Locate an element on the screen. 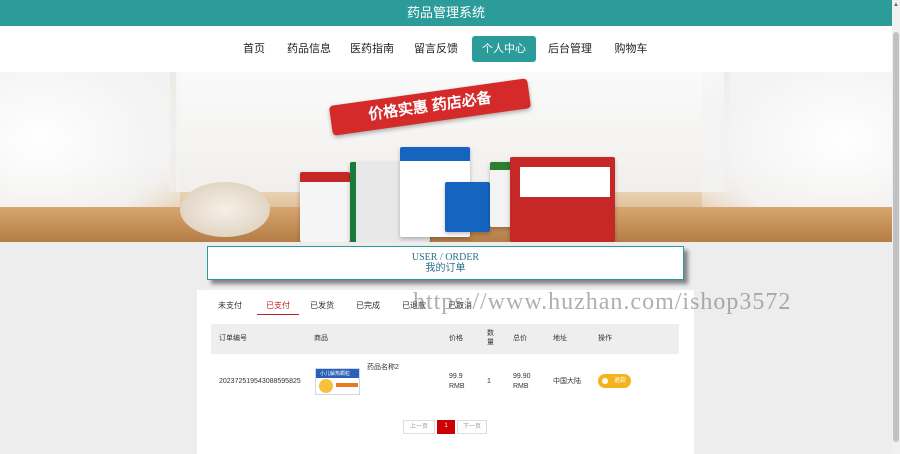 This screenshot has width=900, height=454. app-header: 药品管理系统 is located at coordinates (446, 13).